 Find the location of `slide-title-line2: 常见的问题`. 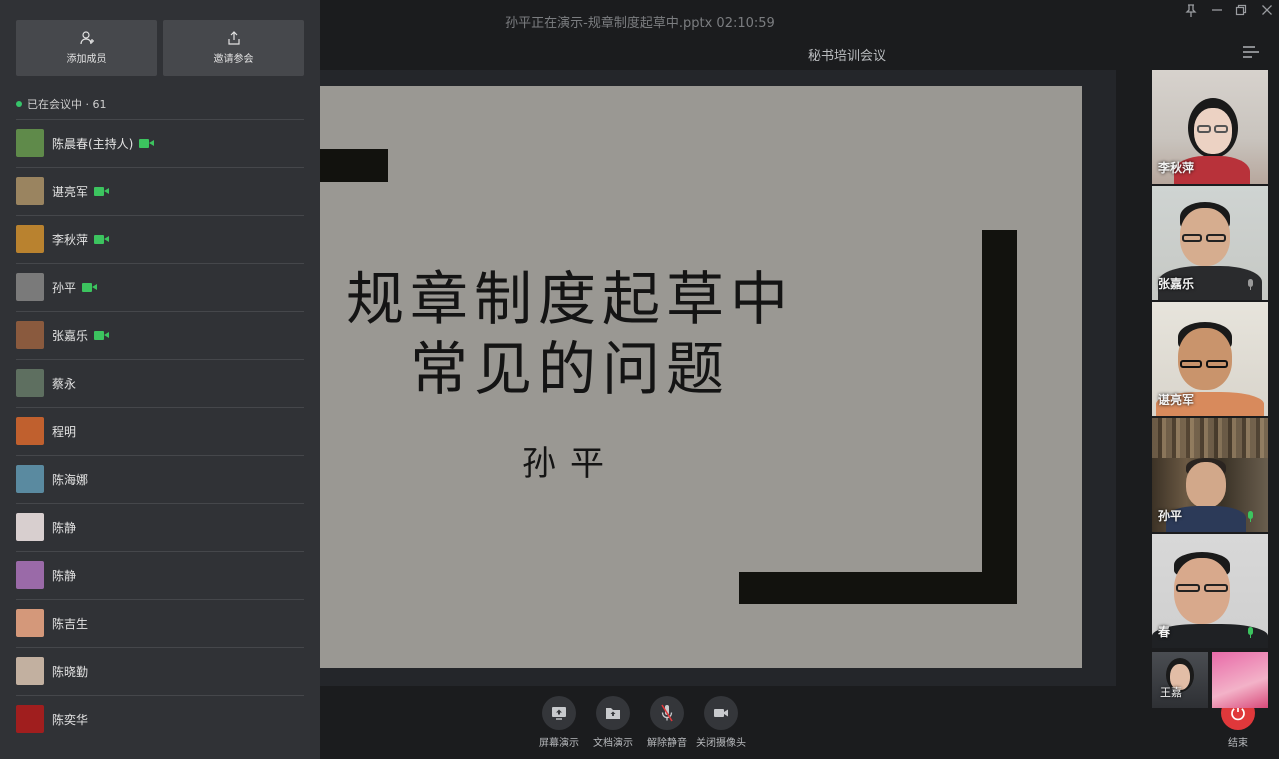

slide-title-line2: 常见的问题 is located at coordinates (569, 369).